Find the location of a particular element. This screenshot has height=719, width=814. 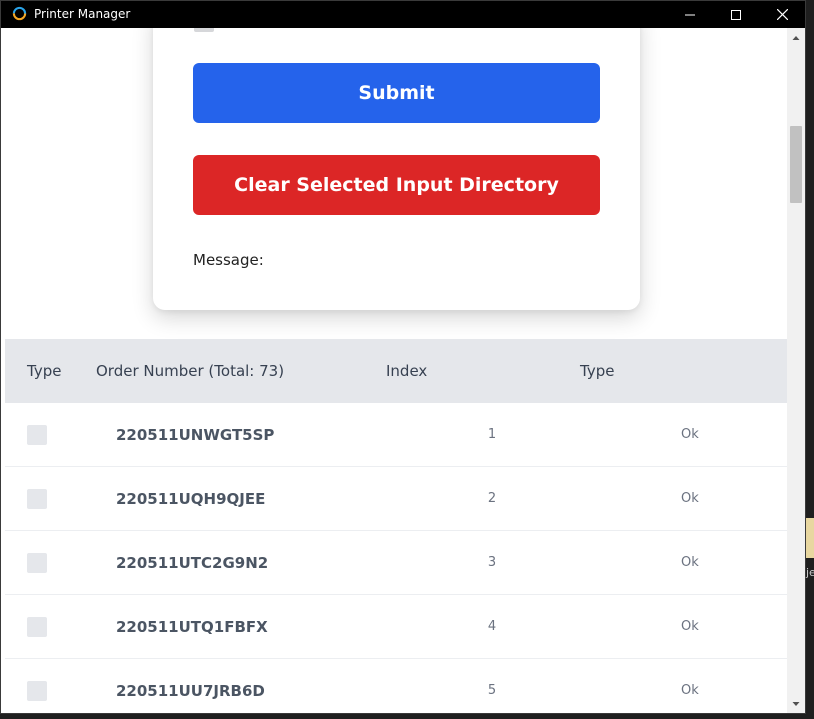

order-number: 220511UTC2G9N2 is located at coordinates (192, 563).